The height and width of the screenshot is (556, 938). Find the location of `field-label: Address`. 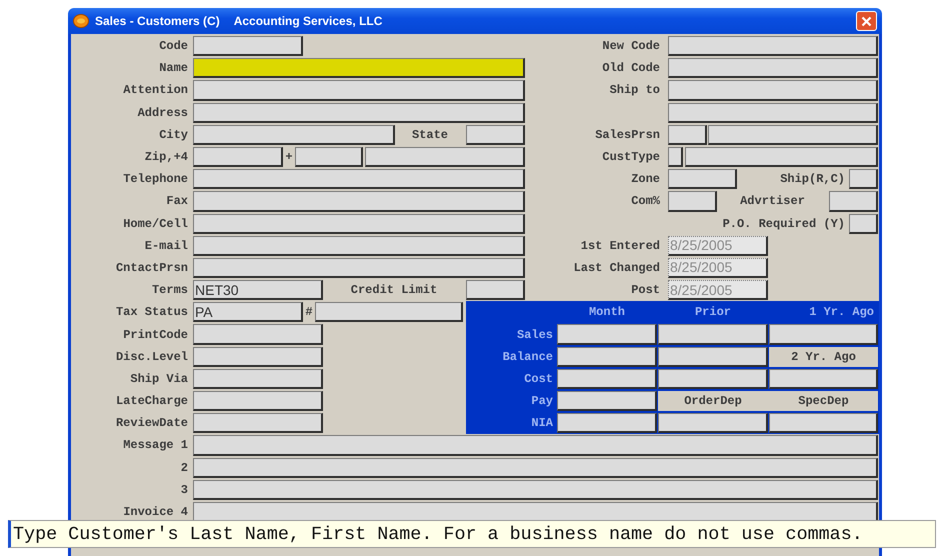

field-label: Address is located at coordinates (162, 113).